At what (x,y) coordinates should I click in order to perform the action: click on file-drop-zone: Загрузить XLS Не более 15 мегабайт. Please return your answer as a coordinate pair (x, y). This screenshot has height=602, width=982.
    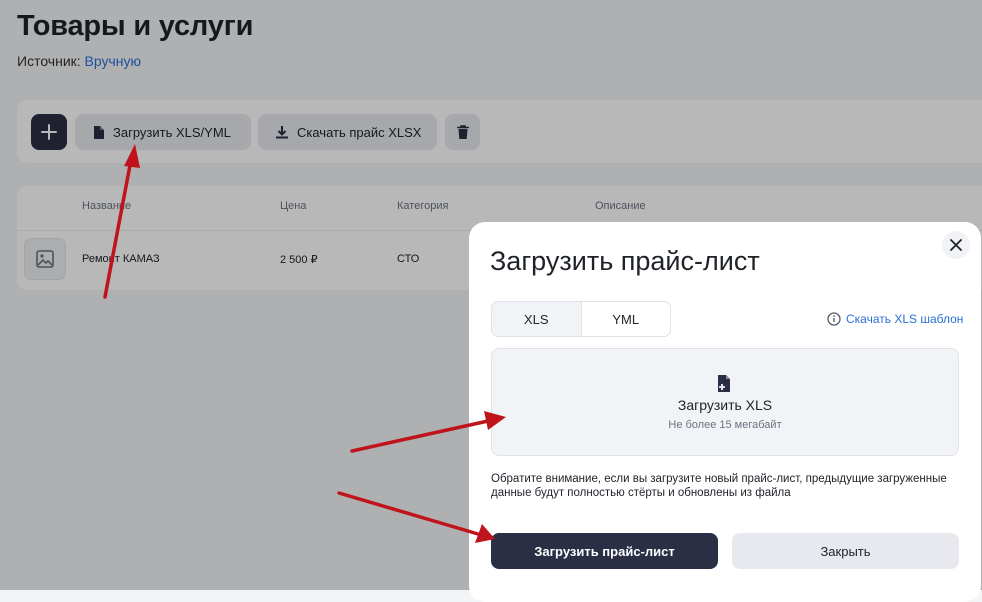
    Looking at the image, I should click on (725, 402).